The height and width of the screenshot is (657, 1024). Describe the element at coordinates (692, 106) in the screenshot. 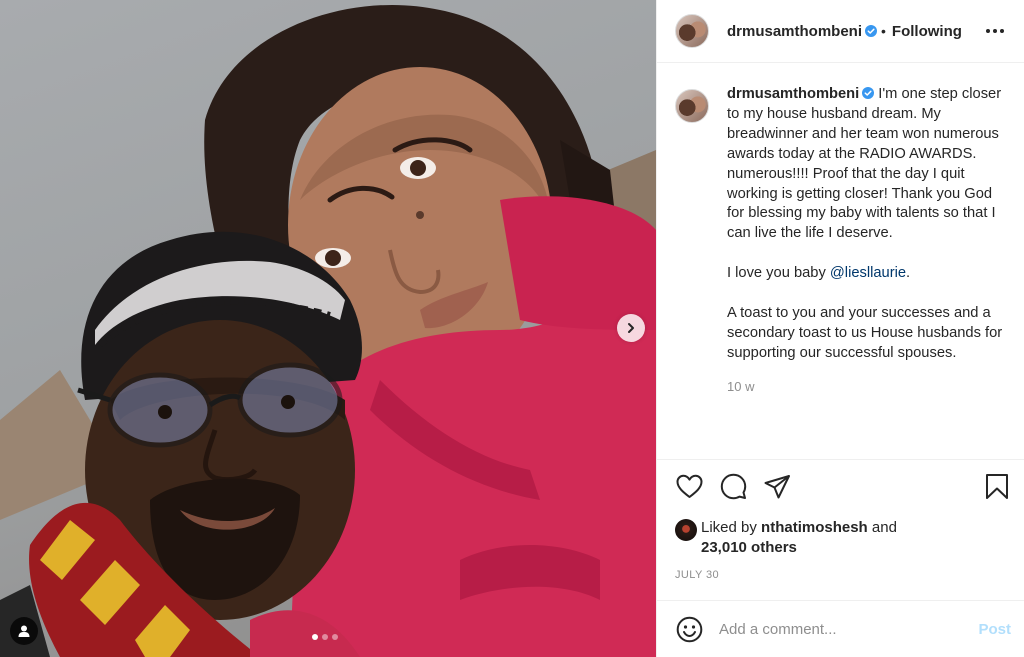

I see `caption-author-avatar` at that location.